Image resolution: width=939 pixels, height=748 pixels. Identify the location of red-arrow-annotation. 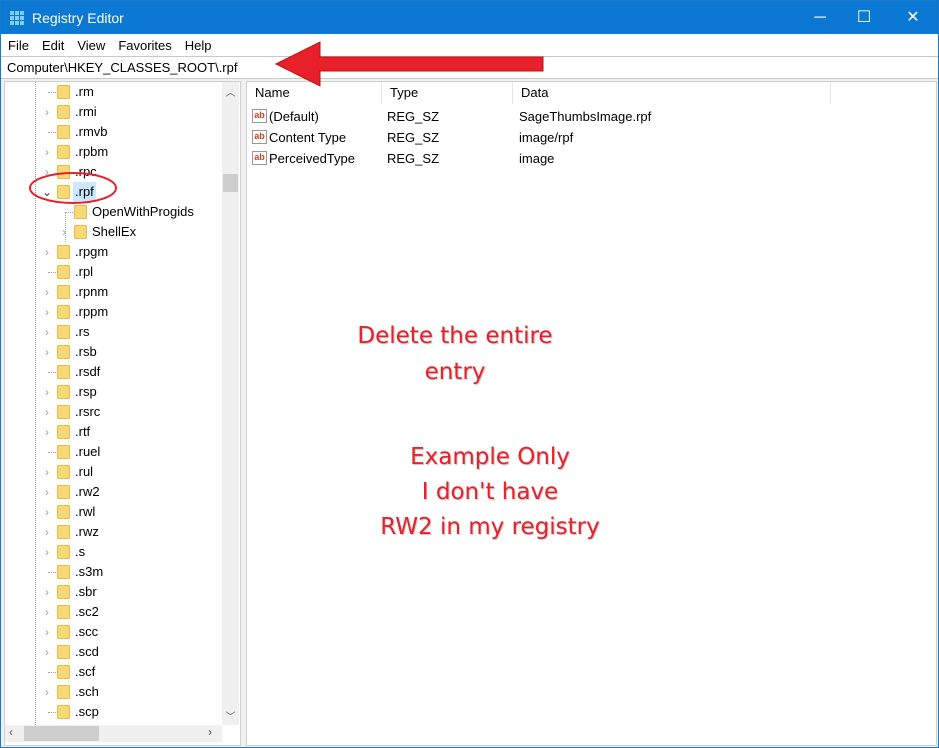
(409, 64).